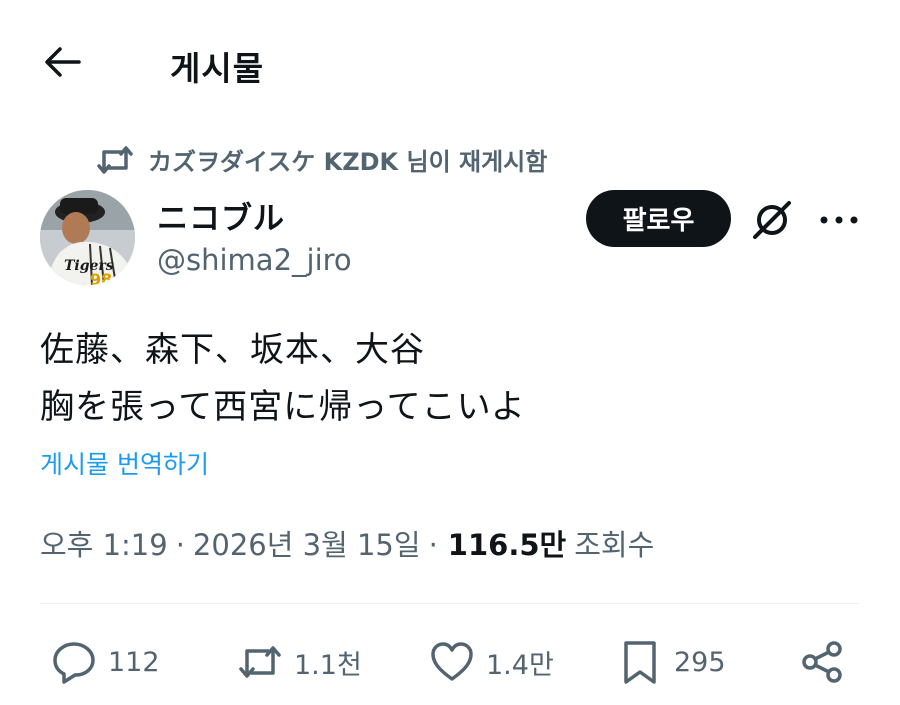 The width and height of the screenshot is (900, 705). I want to click on post-date: 2026년 3월 15일, so click(307, 543).